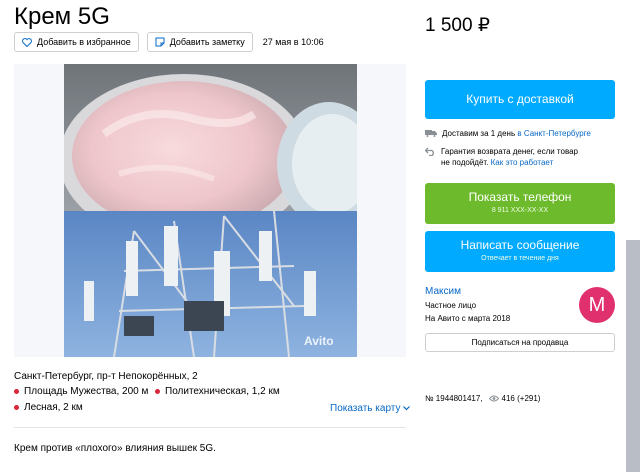 The width and height of the screenshot is (640, 472). I want to click on buy-label: Купить с доставкой, so click(520, 99).